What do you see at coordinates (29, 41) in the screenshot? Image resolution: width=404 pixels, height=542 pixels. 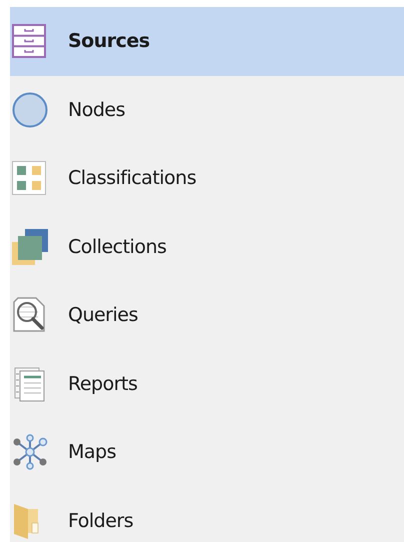 I see `drawer-cabinet-icon` at bounding box center [29, 41].